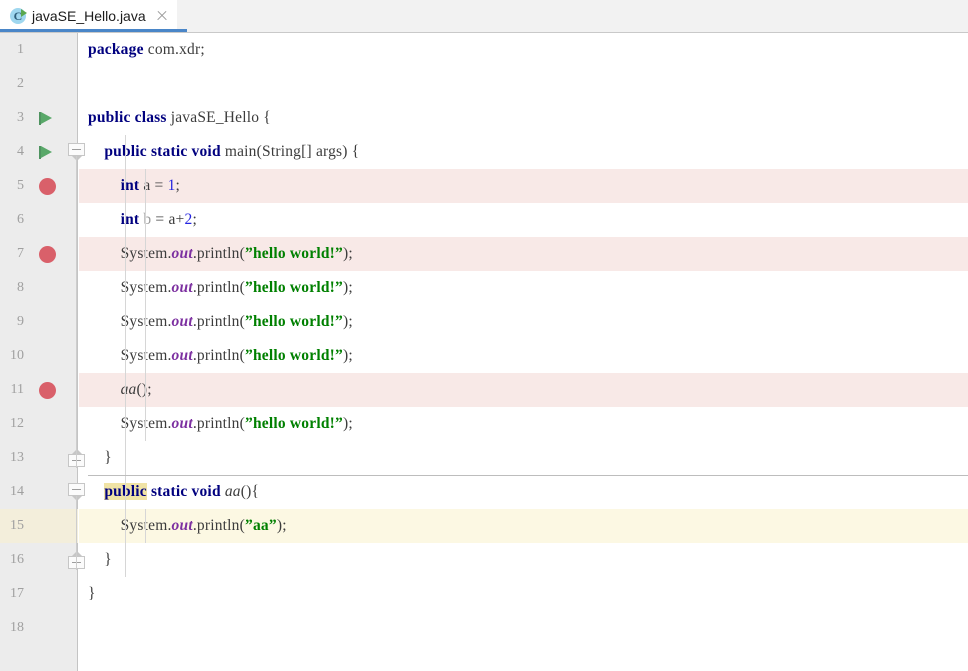  I want to click on gutter-cell: 10, so click(39, 356).